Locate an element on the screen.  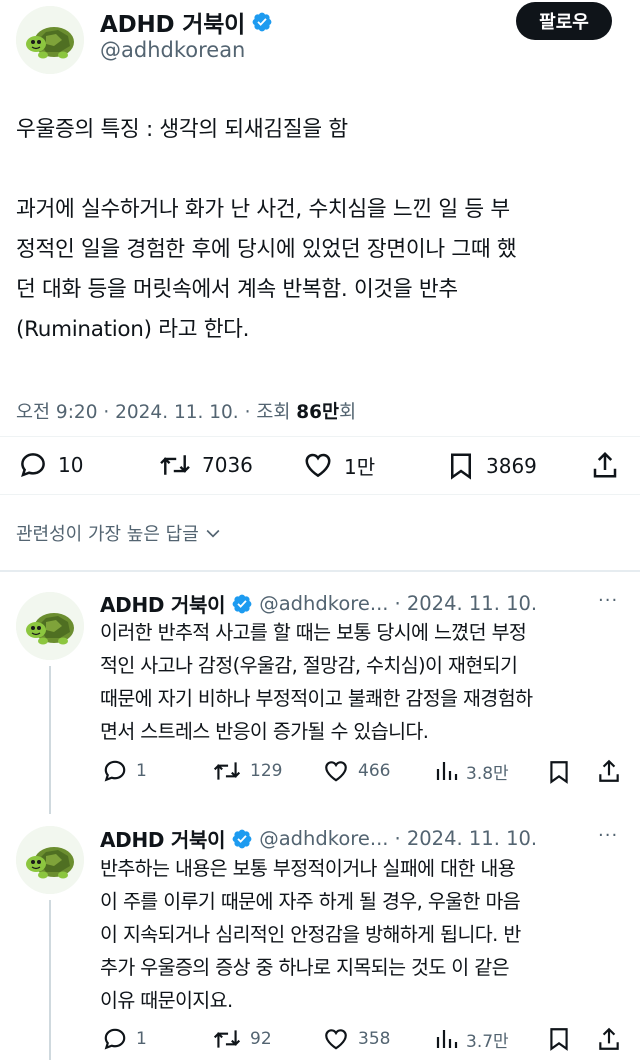
handle: @adhdkorean is located at coordinates (172, 50).